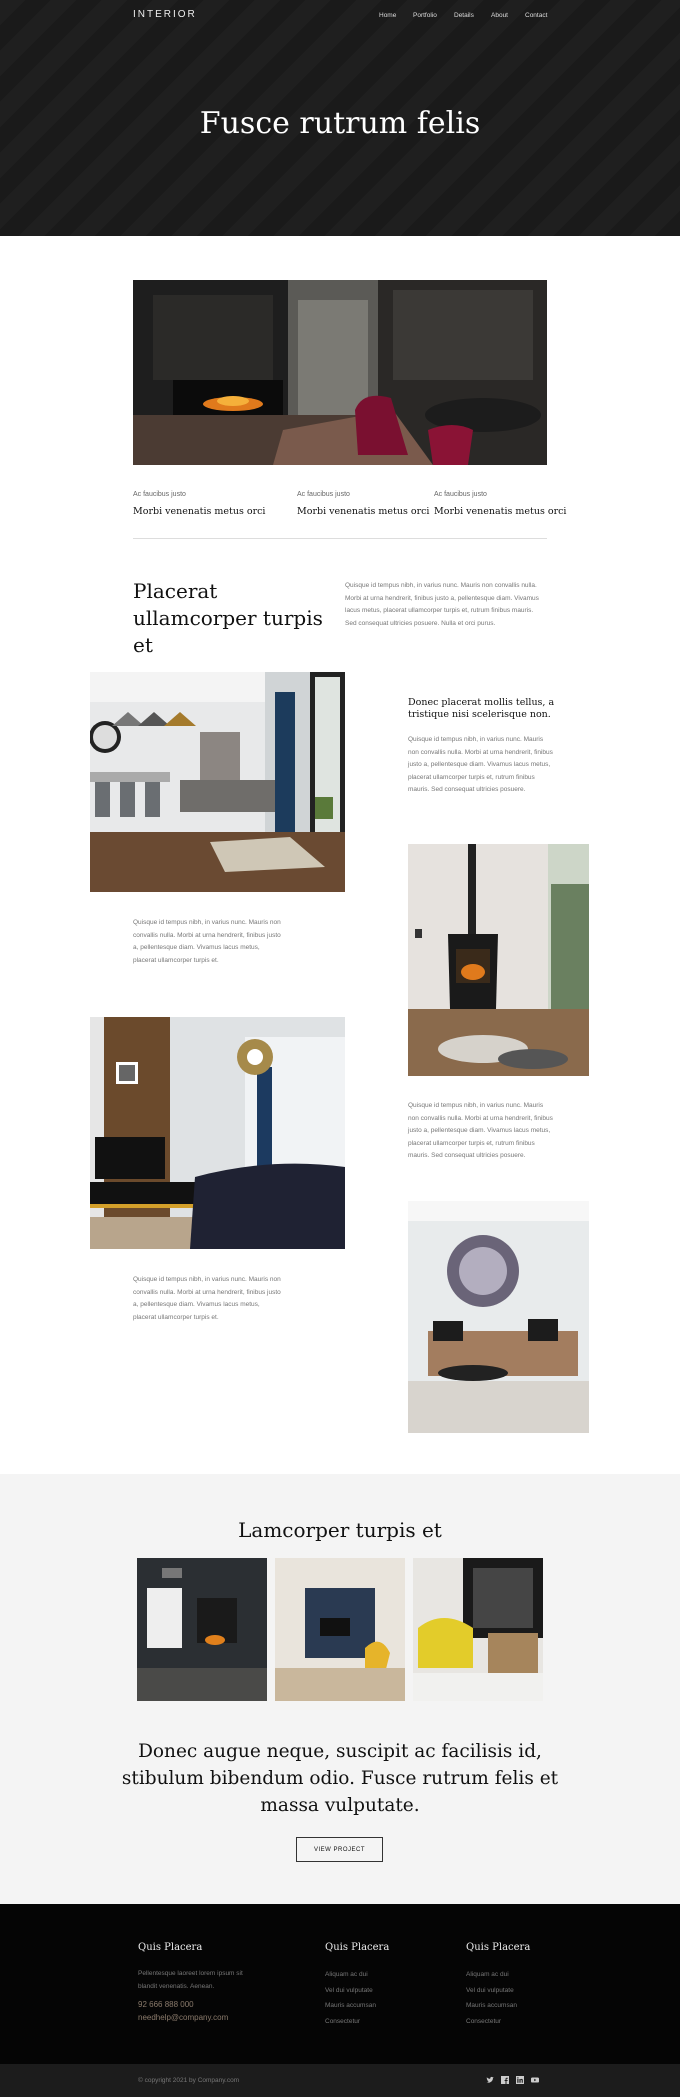  Describe the element at coordinates (387, 15) in the screenshot. I see `nav-home: Home` at that location.